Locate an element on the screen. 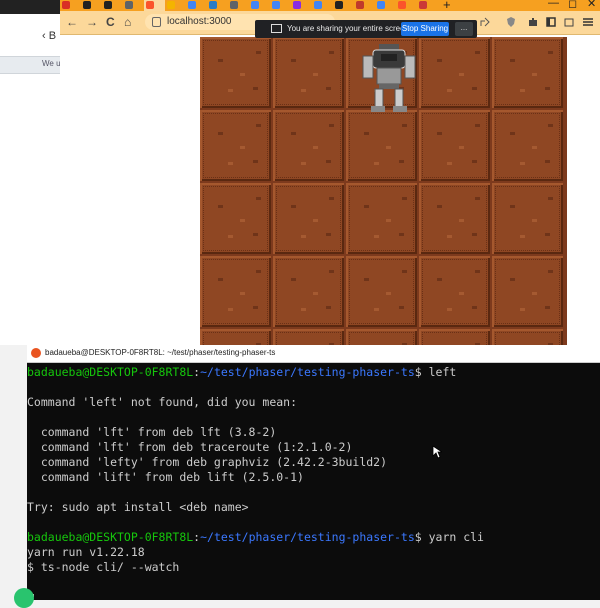 This screenshot has height=608, width=600. home-button: ⌂ is located at coordinates (127, 22).